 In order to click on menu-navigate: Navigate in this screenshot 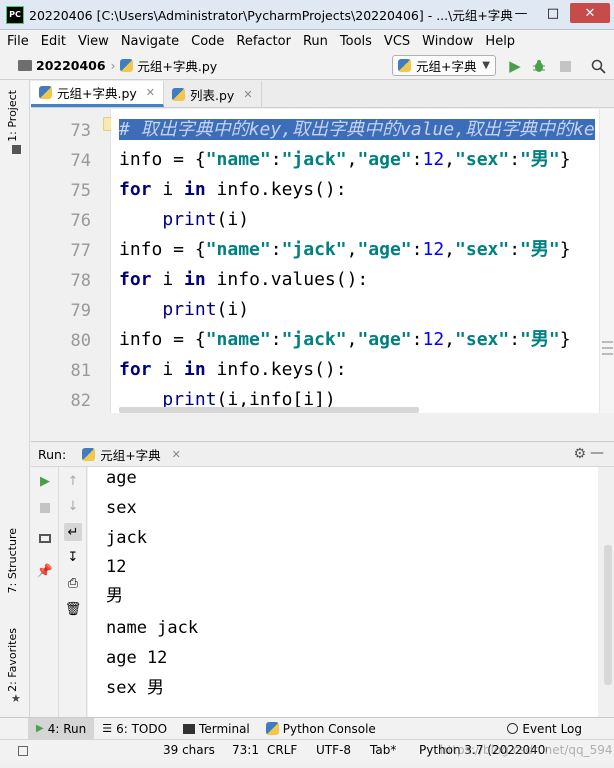, I will do `click(150, 41)`.